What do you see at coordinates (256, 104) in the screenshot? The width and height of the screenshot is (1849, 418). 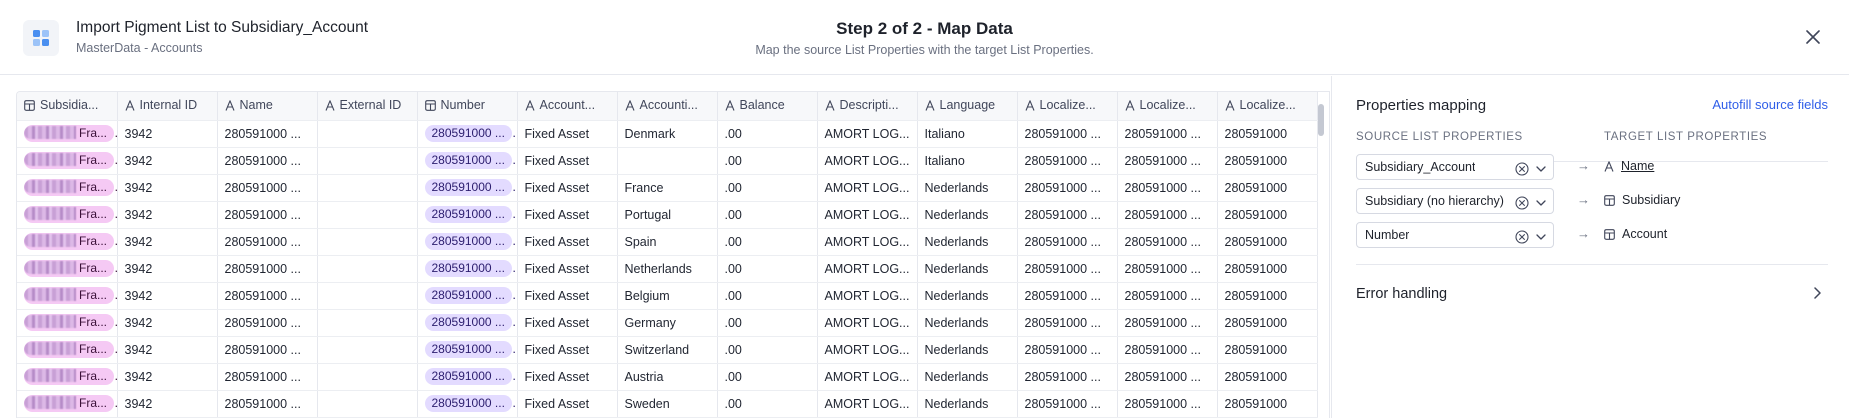 I see `column-header-label: Name` at bounding box center [256, 104].